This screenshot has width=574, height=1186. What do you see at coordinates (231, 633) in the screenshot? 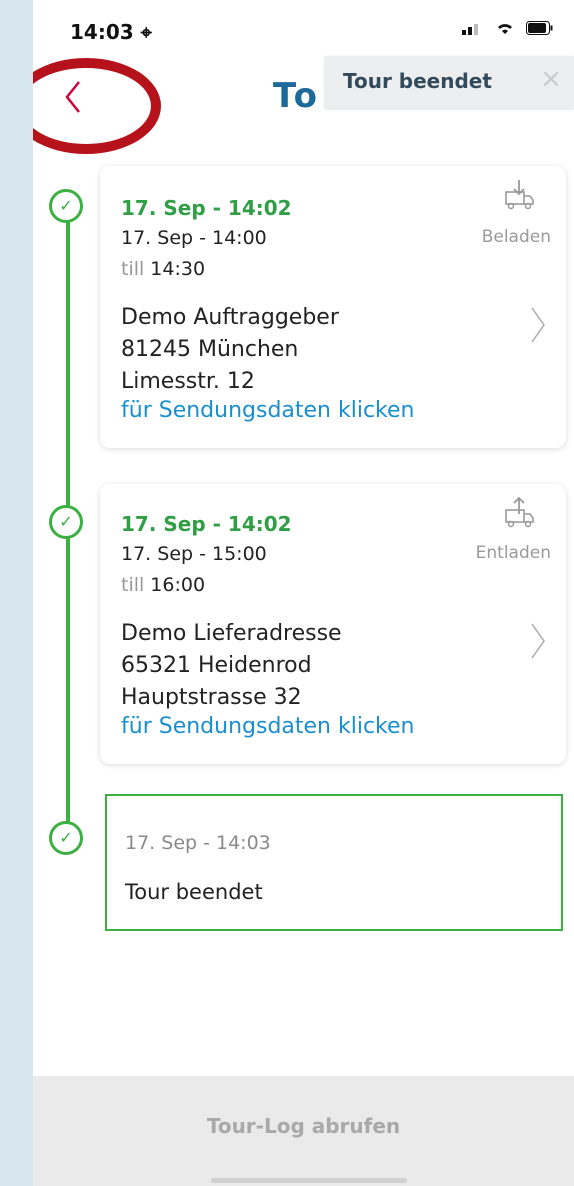
I see `address-name: Demo Lieferadresse` at bounding box center [231, 633].